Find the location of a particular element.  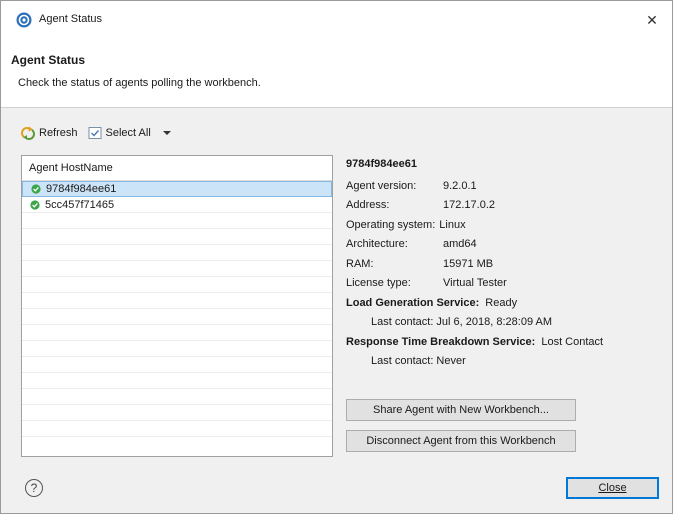

detail-operating-system: Operating system: Linux is located at coordinates (503, 225).